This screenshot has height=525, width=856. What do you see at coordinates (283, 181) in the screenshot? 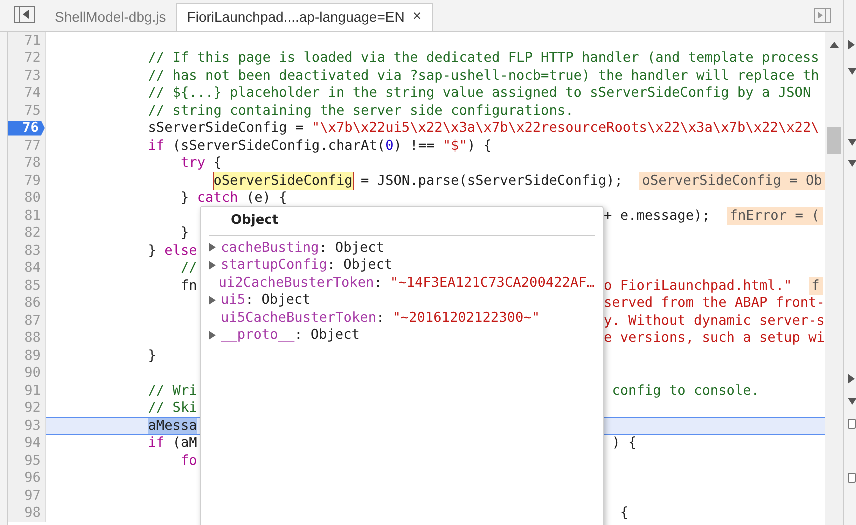
I see `hovered-variable: oServerSideConfig` at bounding box center [283, 181].